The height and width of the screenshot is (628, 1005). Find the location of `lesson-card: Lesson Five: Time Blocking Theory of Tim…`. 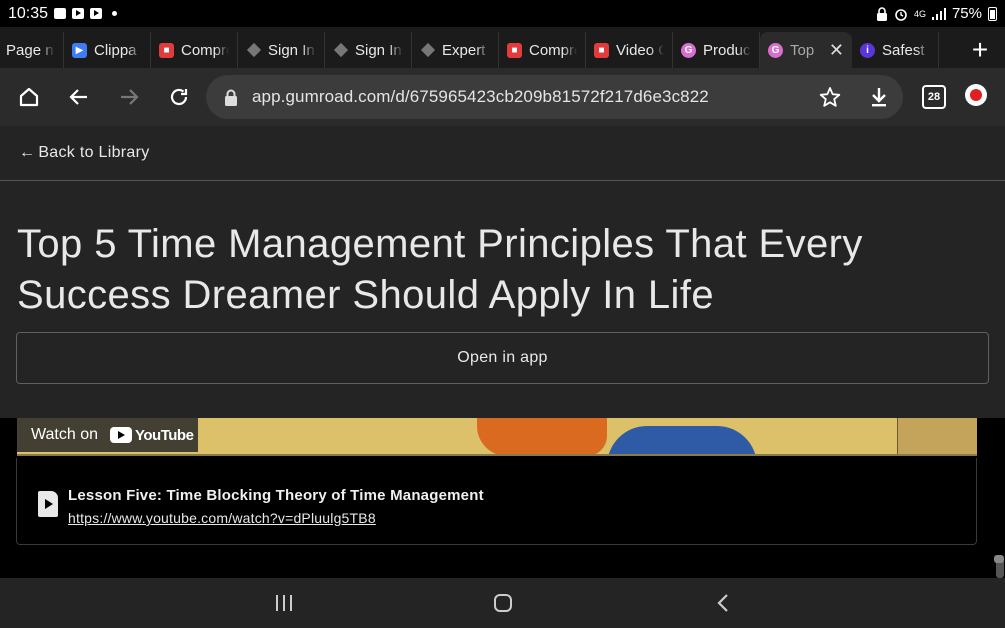

lesson-card: Lesson Five: Time Blocking Theory of Tim… is located at coordinates (496, 501).